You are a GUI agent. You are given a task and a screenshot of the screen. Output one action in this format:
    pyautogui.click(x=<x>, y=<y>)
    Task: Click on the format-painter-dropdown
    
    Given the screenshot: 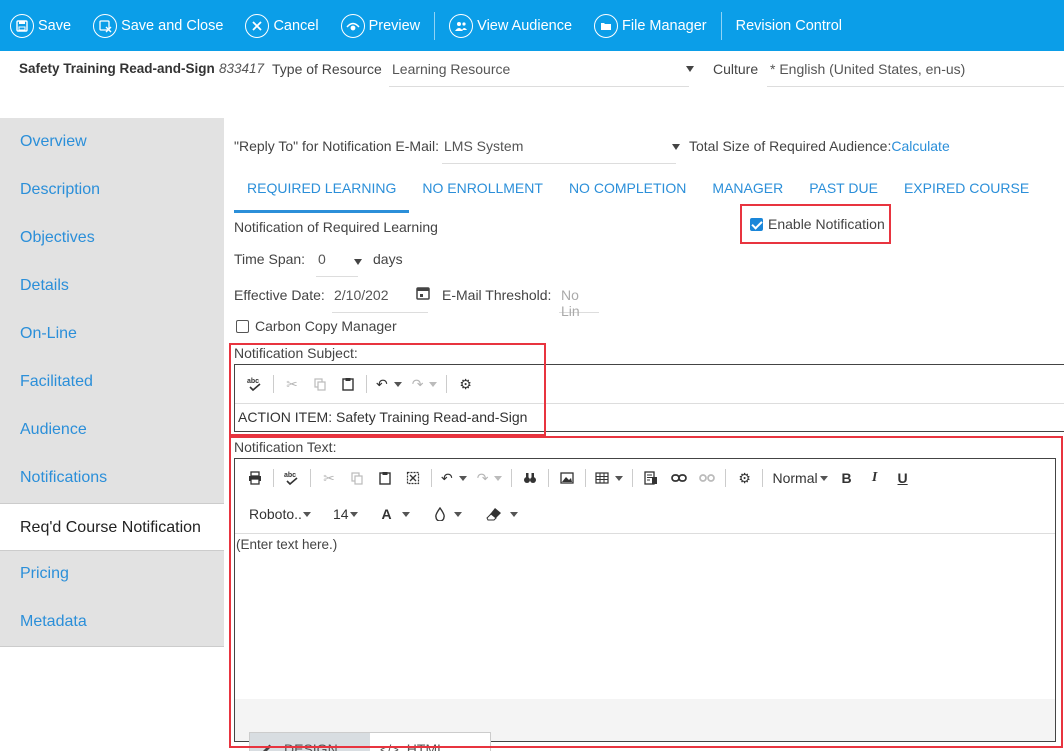 What is the action you would take?
    pyautogui.click(x=502, y=514)
    